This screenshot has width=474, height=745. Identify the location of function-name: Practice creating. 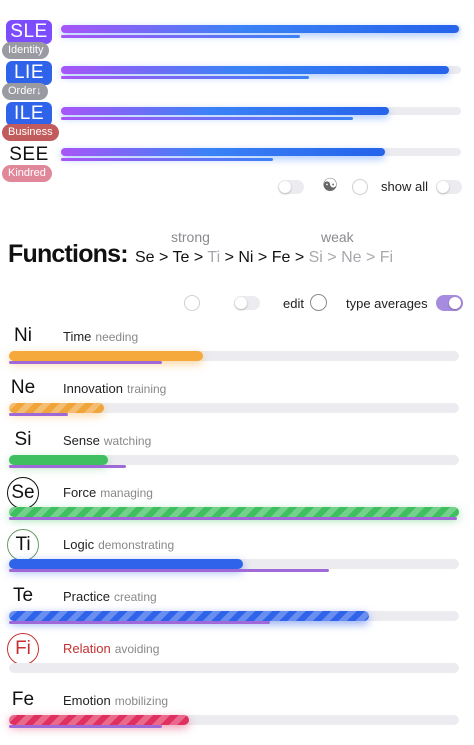
(110, 596).